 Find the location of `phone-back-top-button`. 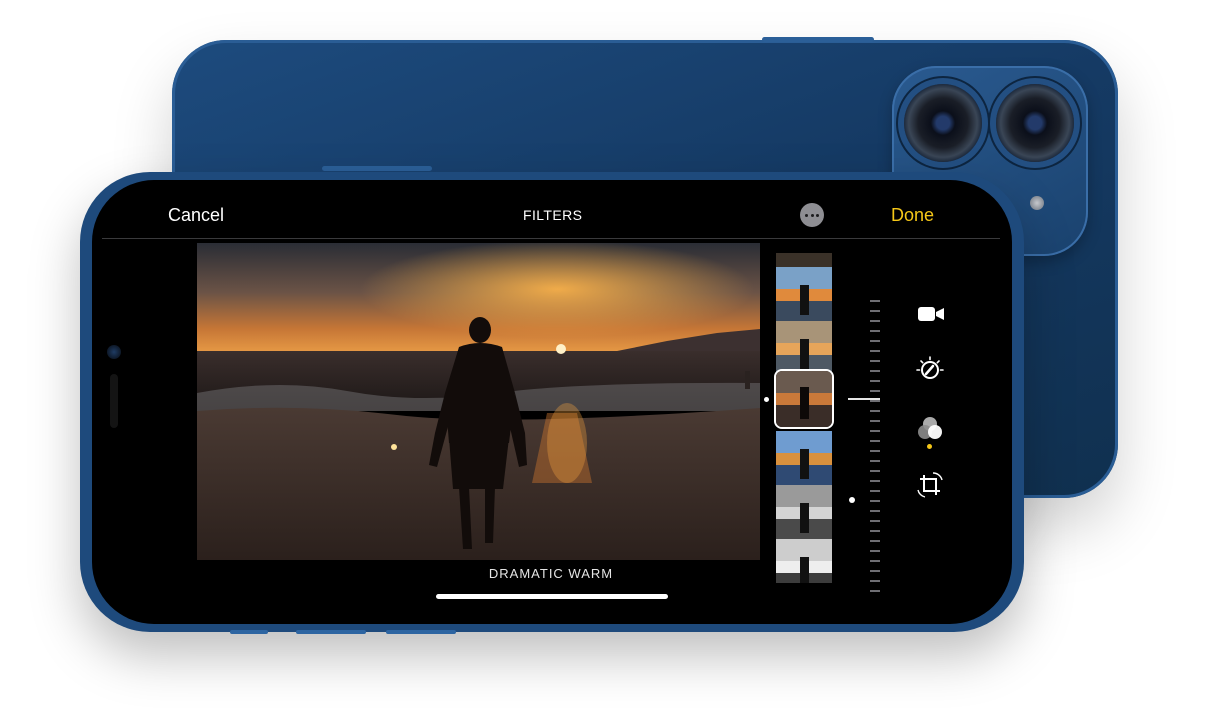

phone-back-top-button is located at coordinates (818, 39).